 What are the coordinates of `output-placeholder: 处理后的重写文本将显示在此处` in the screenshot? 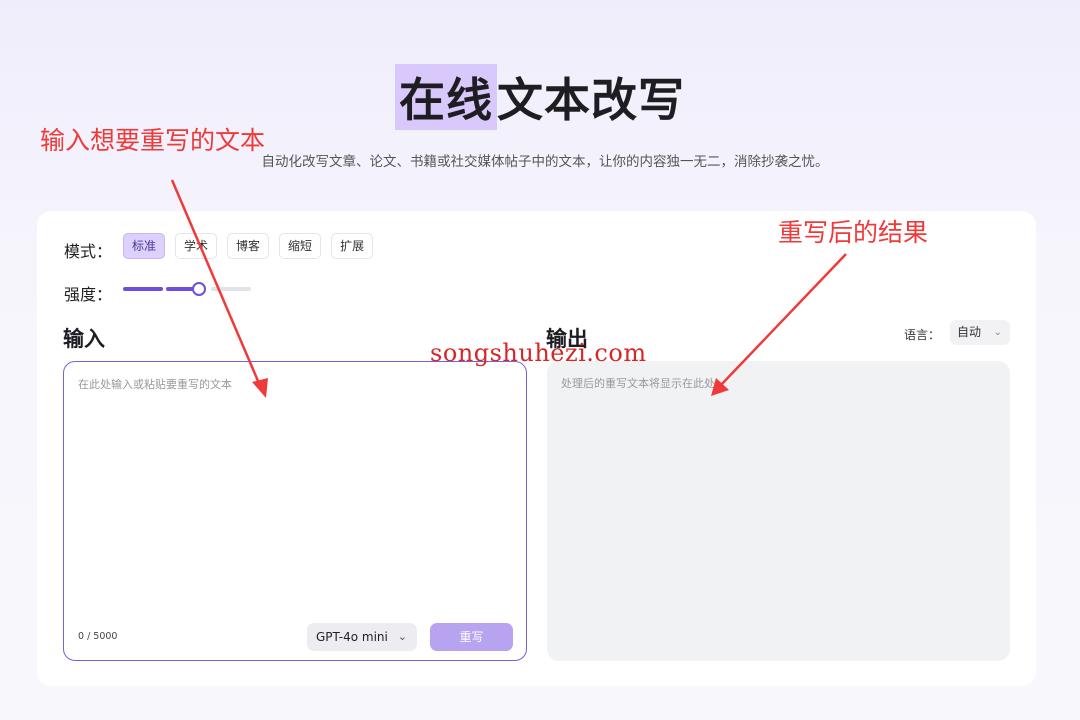 It's located at (638, 383).